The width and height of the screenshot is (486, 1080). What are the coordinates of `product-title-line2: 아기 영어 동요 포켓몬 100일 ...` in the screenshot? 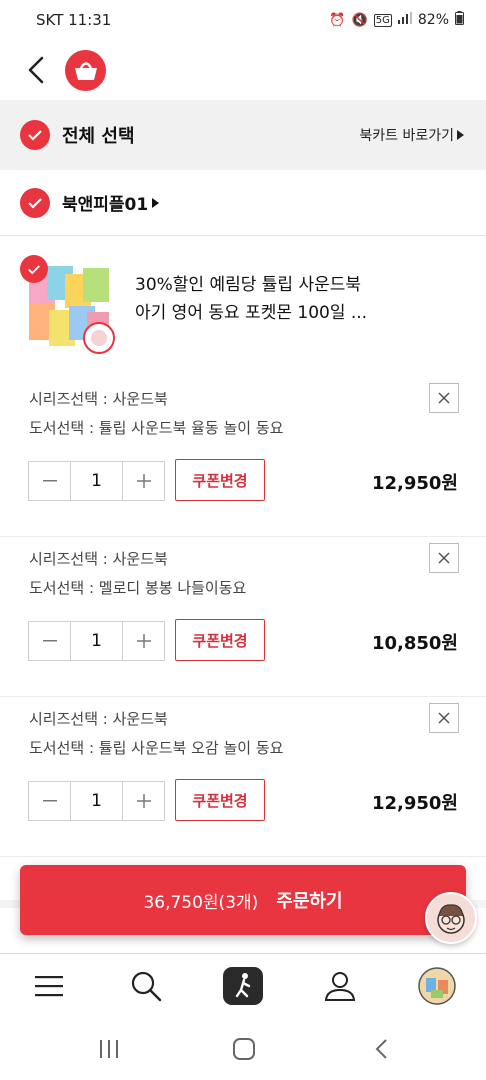 It's located at (251, 313).